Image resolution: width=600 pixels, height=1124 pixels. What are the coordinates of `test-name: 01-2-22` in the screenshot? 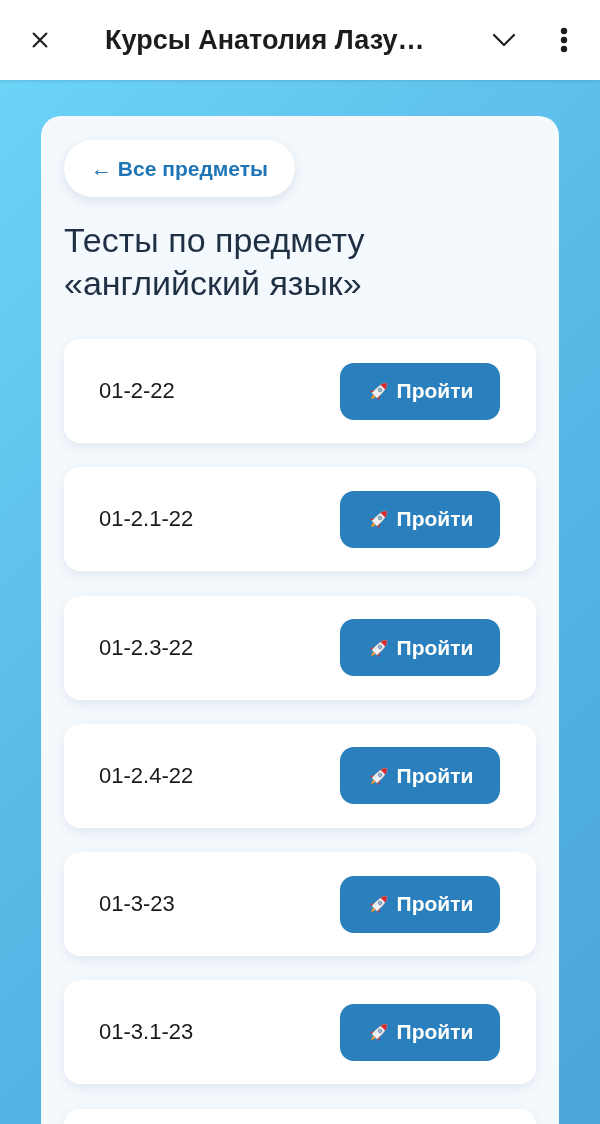 It's located at (137, 391).